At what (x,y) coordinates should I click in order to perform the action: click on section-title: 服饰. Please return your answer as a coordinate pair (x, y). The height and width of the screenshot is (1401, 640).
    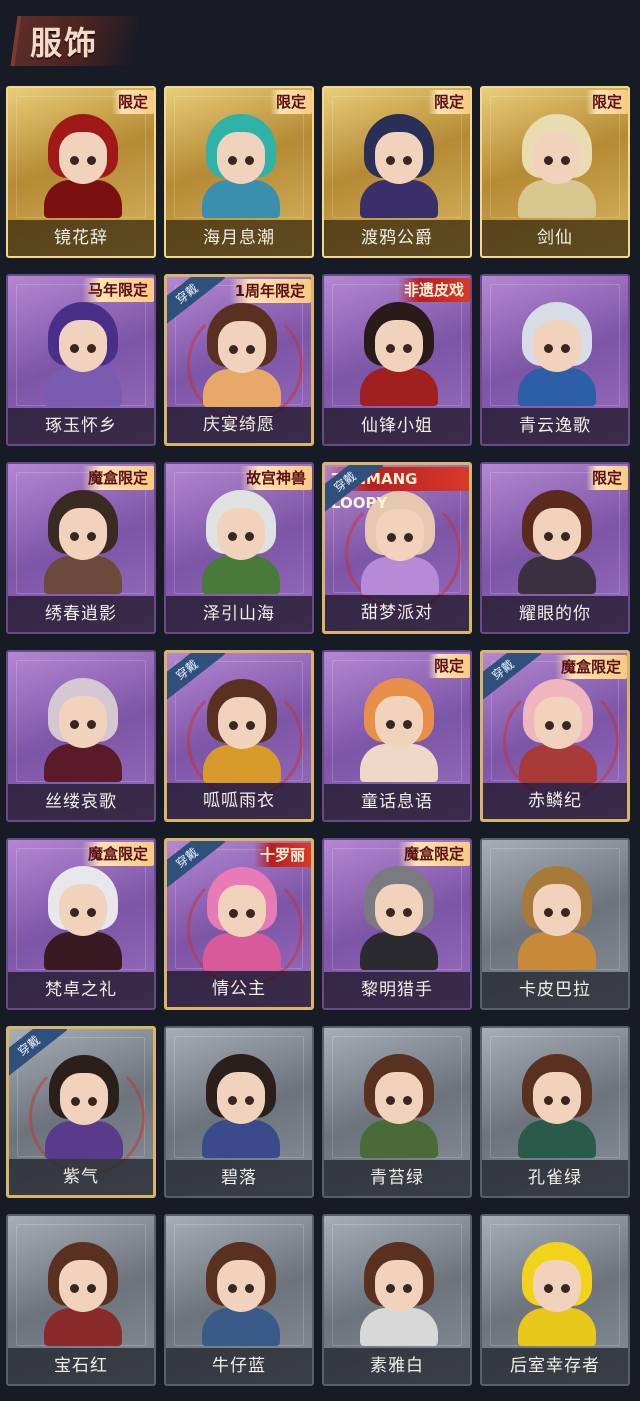
    Looking at the image, I should click on (64, 43).